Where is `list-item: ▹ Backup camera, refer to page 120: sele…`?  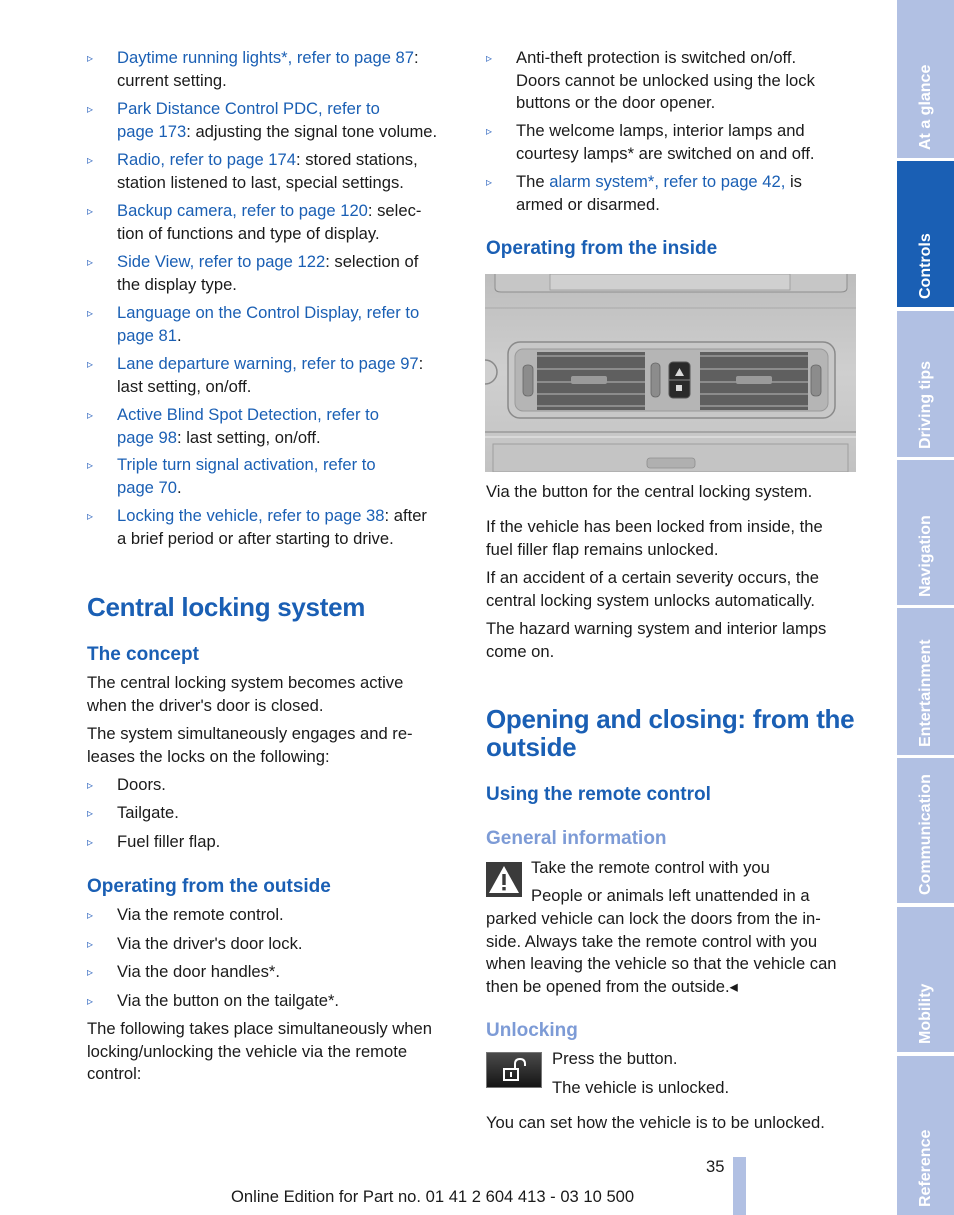
list-item: ▹ Backup camera, refer to page 120: sele… is located at coordinates (254, 222).